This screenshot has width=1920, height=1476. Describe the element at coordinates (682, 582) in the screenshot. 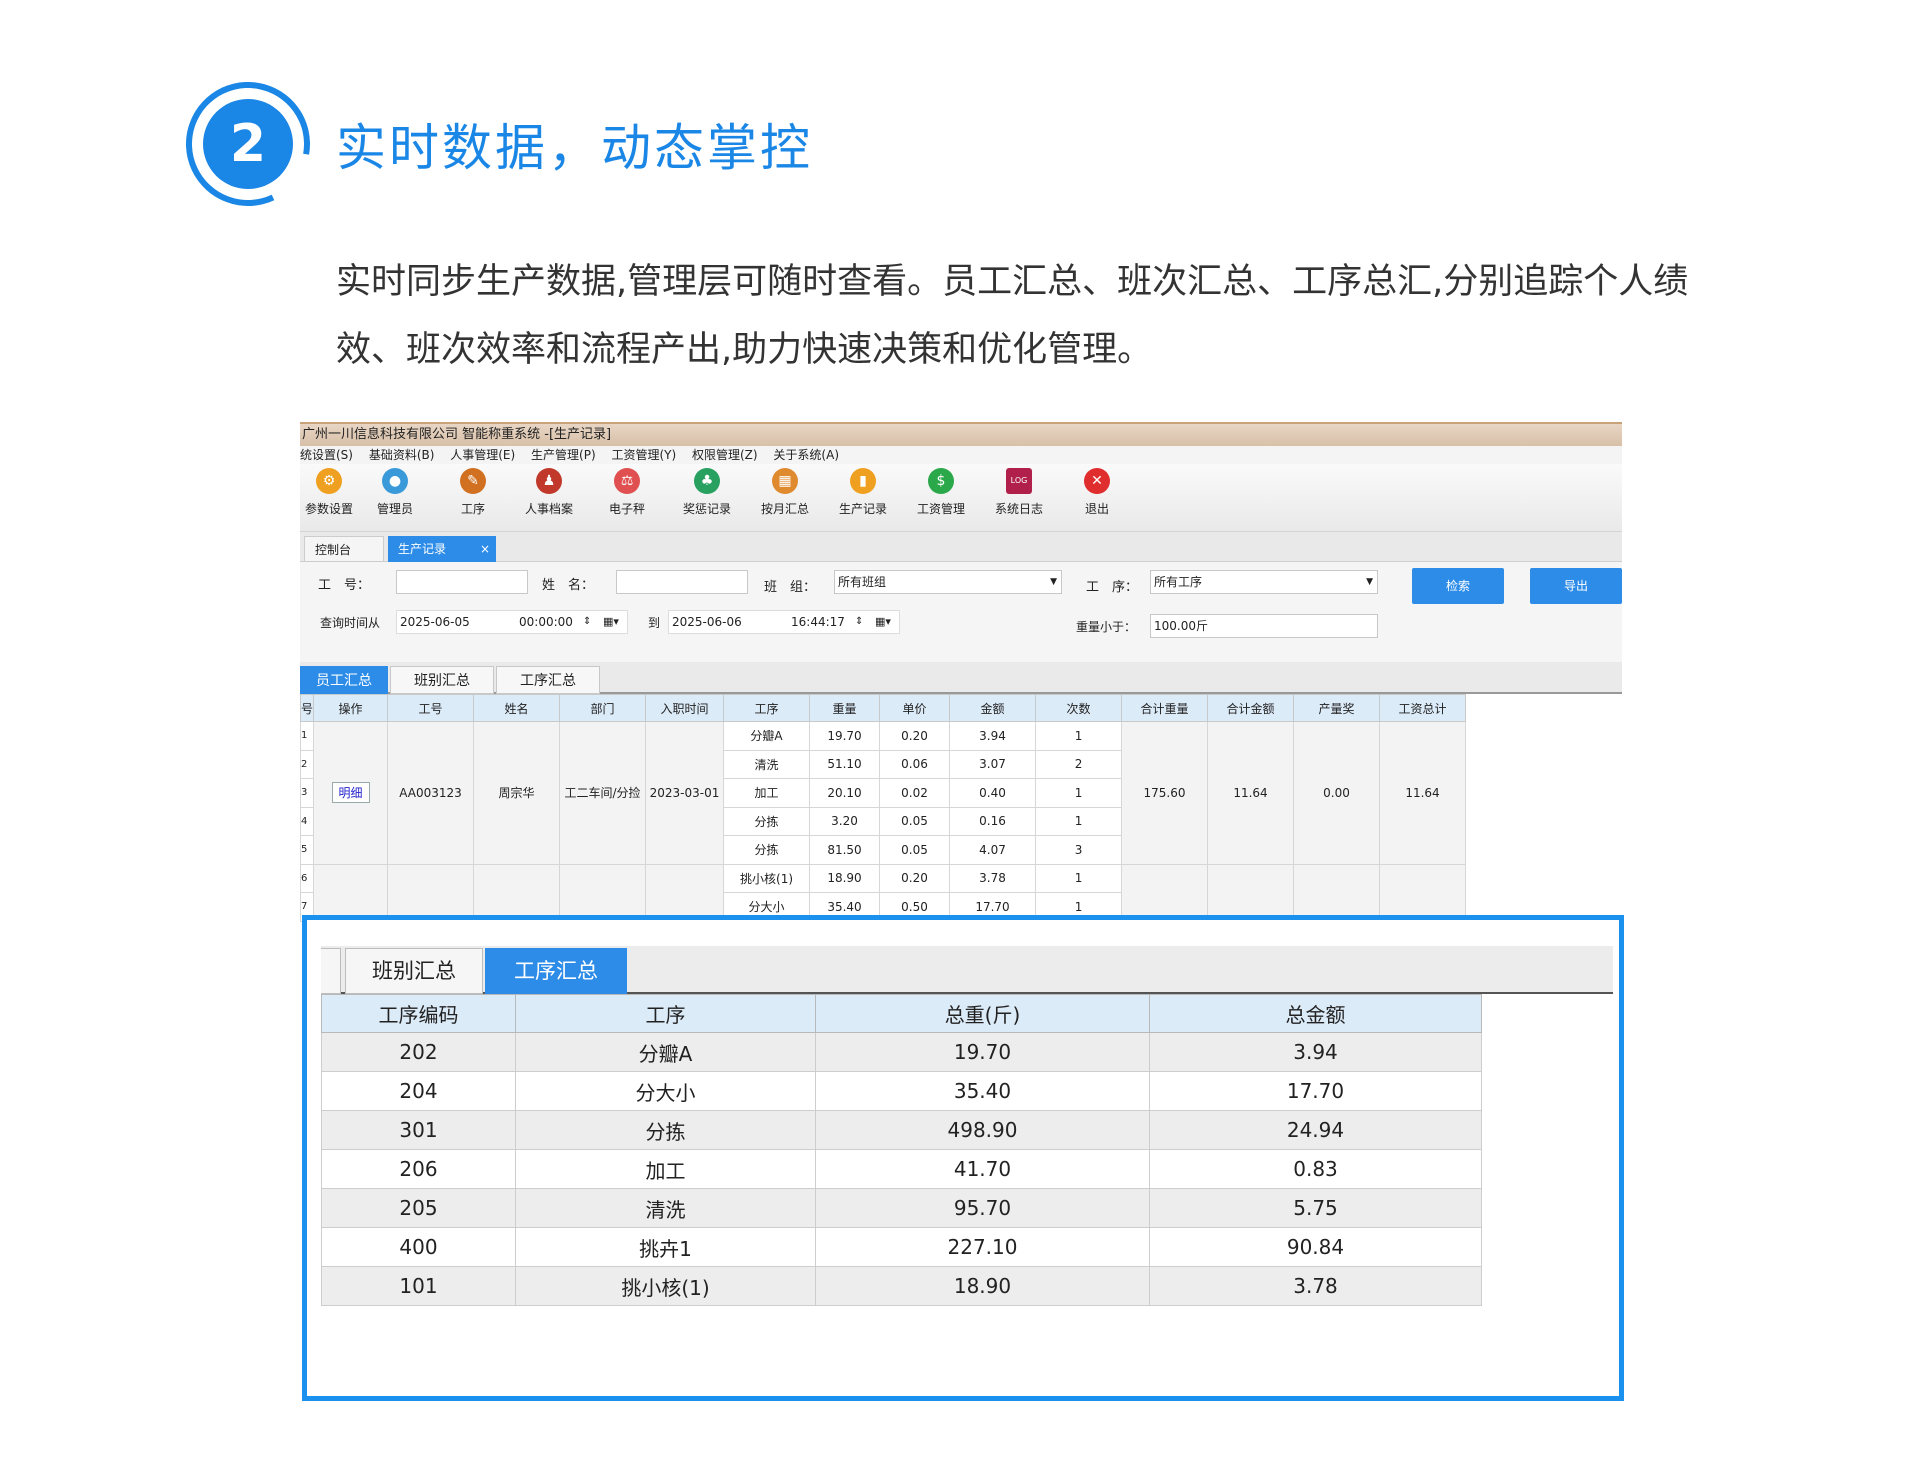

I see `name-input` at that location.